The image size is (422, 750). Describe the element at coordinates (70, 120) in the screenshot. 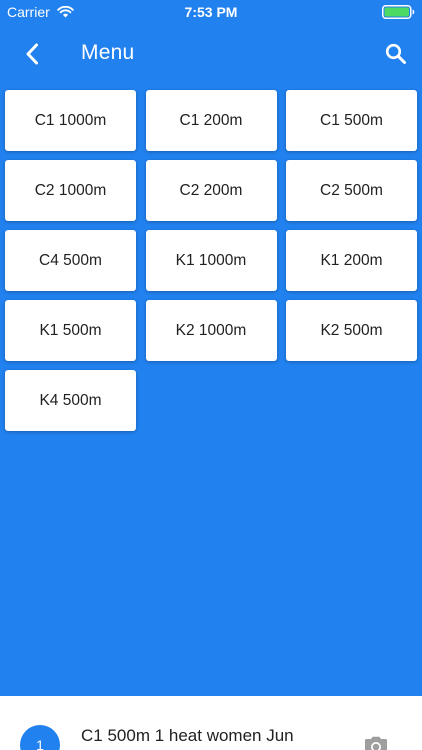

I see `event-tile: C1 1000m` at that location.